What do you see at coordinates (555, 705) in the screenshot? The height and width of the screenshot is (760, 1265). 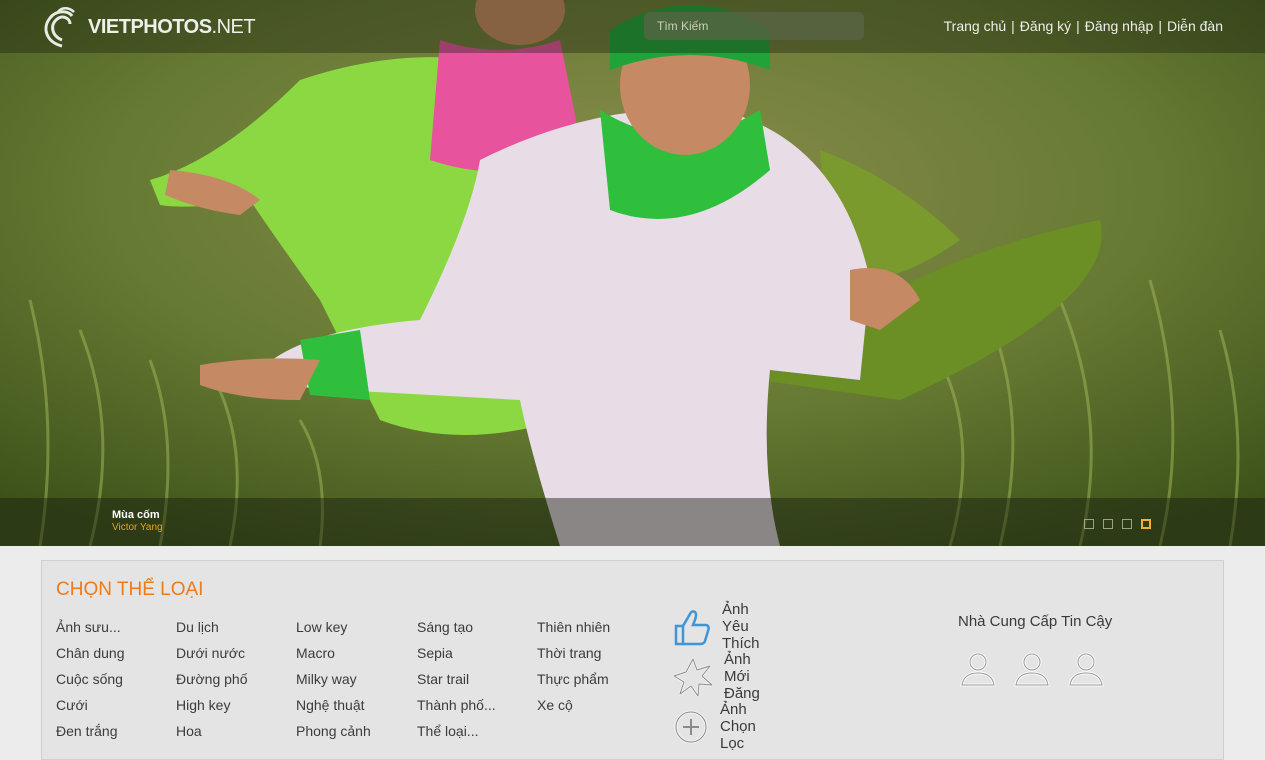 I see `category-link: Xe cộ` at bounding box center [555, 705].